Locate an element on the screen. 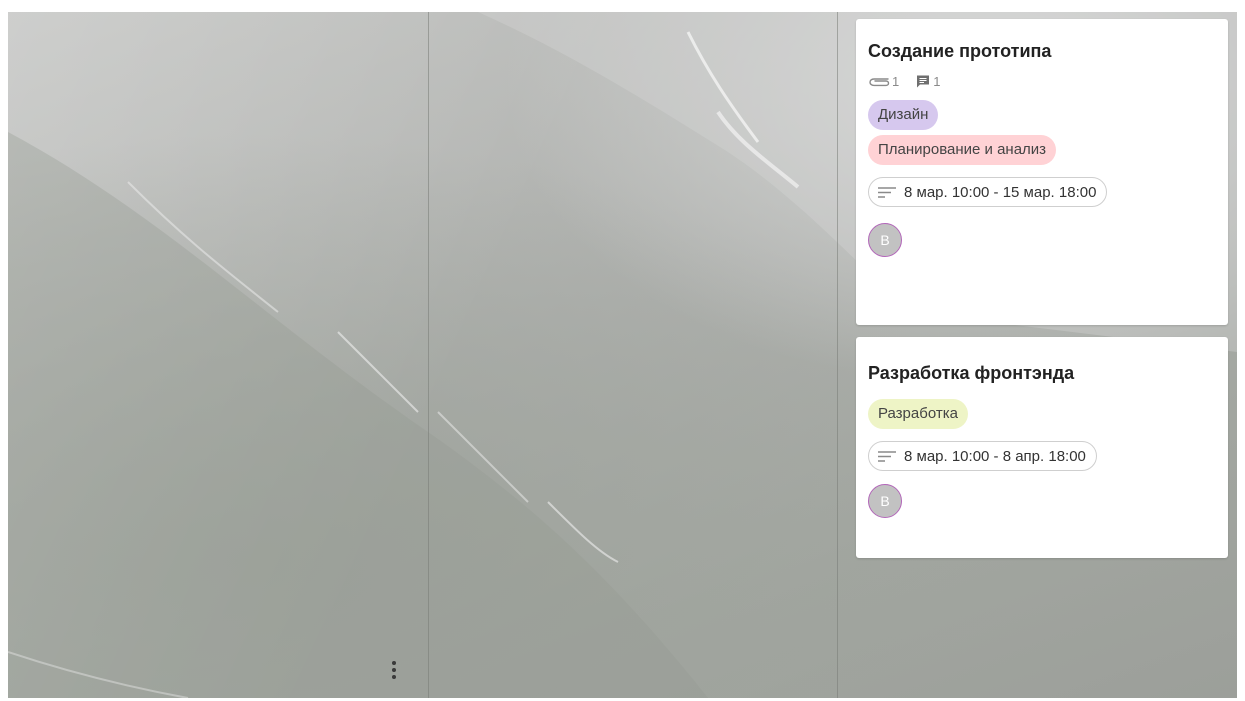 Image resolution: width=1245 pixels, height=701 pixels. dates-row: 8 мар. 10:00 - 8 апр. 18:00 is located at coordinates (1042, 456).